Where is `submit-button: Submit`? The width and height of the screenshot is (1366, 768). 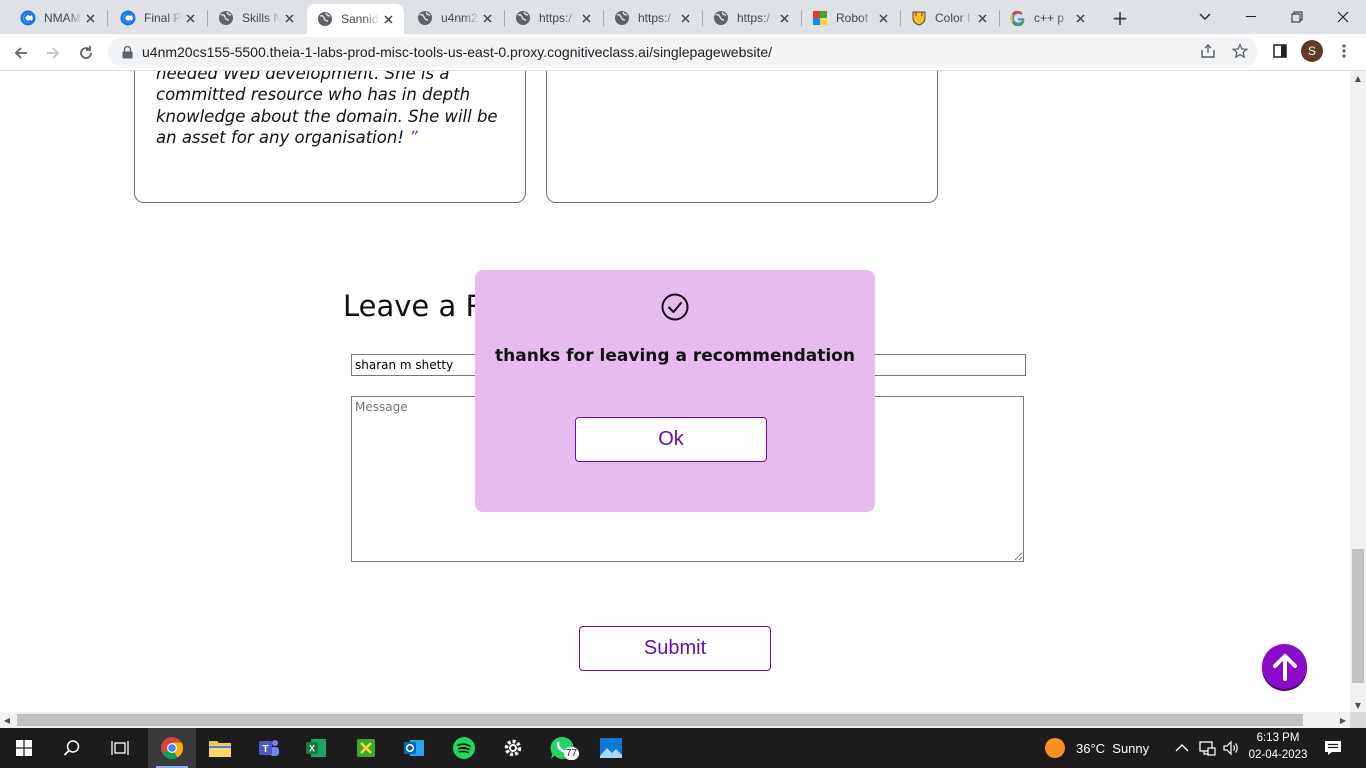
submit-button: Submit is located at coordinates (675, 648).